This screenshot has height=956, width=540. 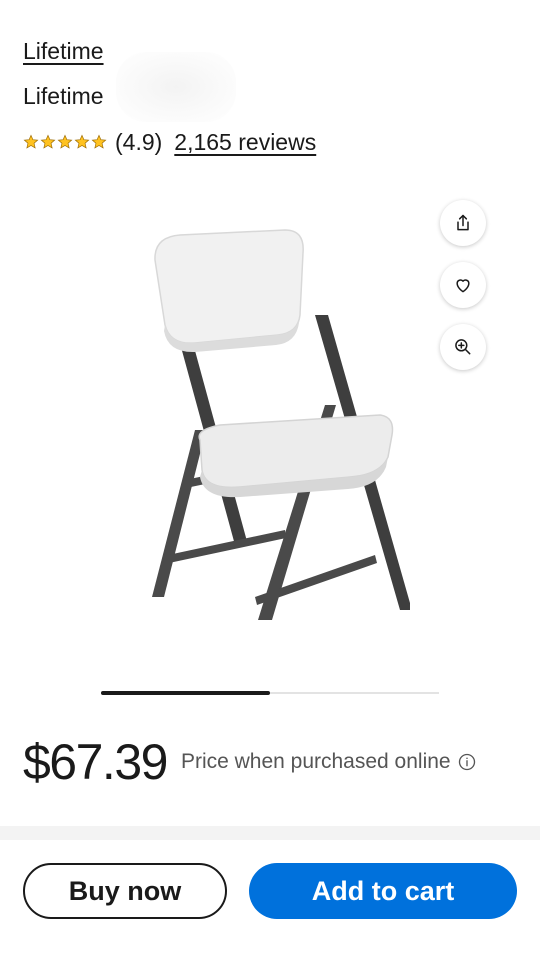 I want to click on price-row: $67.39 Price when purchased online, so click(x=250, y=762).